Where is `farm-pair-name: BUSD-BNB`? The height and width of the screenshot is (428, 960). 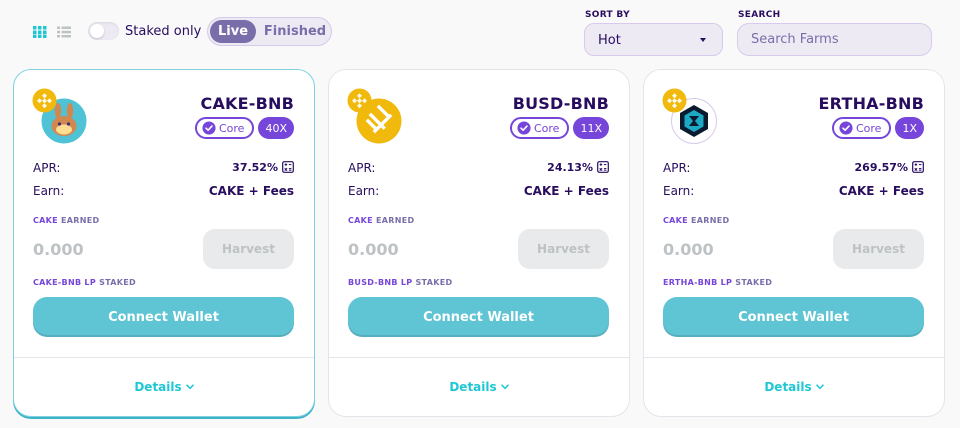
farm-pair-name: BUSD-BNB is located at coordinates (560, 103).